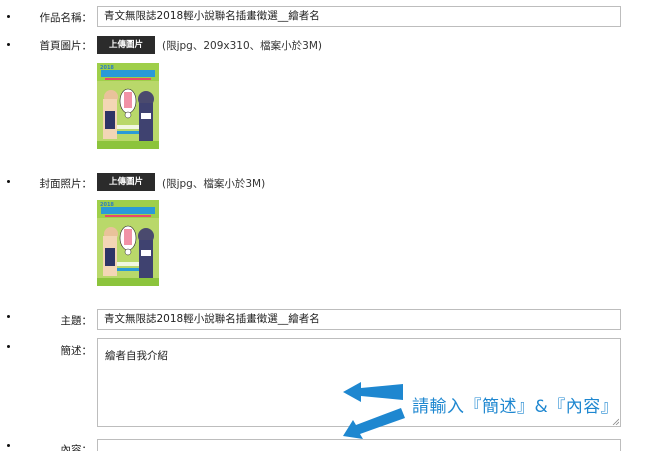 The width and height of the screenshot is (651, 451). Describe the element at coordinates (359, 16) in the screenshot. I see `title-input: 青文無限誌2018輕小說聯名插畫徵選__繪者名` at that location.